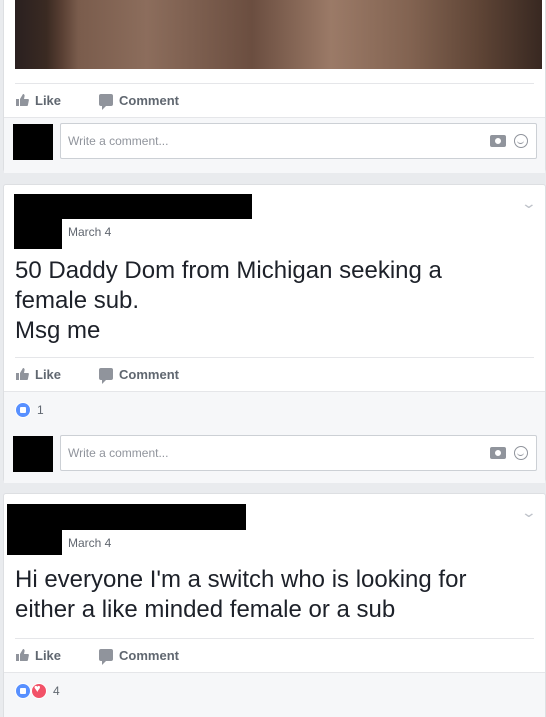 The image size is (546, 717). Describe the element at coordinates (228, 270) in the screenshot. I see `post-text-line: 50 Daddy Dom from Michigan seeking a` at that location.